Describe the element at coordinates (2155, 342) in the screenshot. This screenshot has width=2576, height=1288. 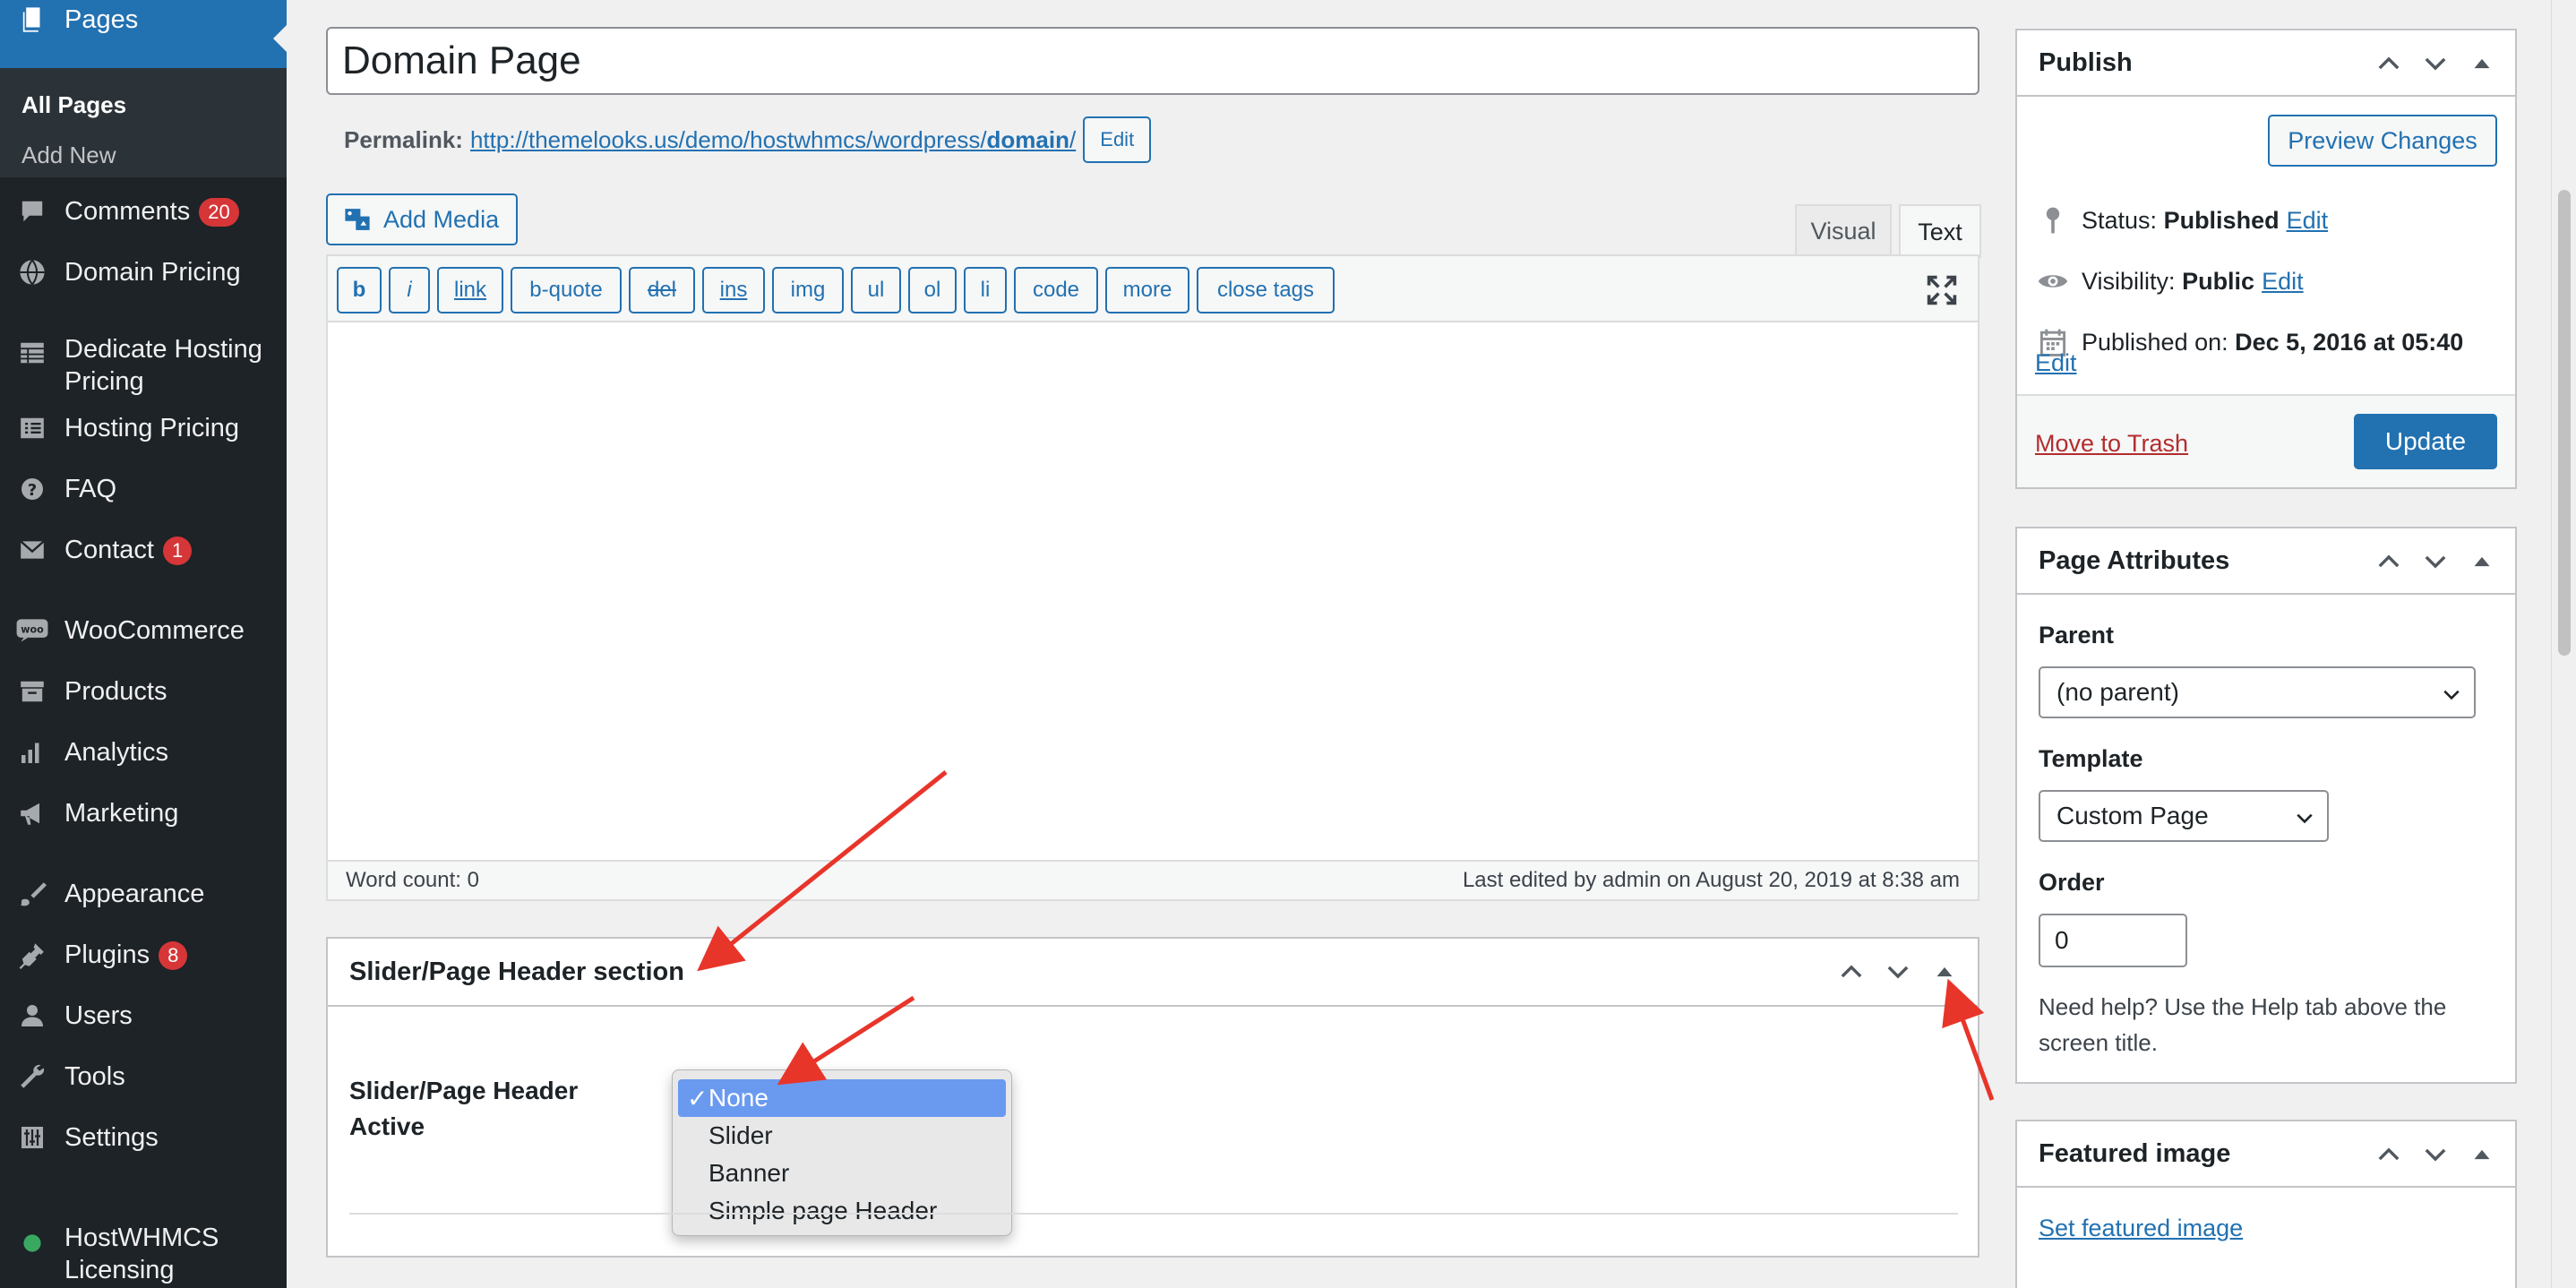
I see `published-label: Published on:` at that location.